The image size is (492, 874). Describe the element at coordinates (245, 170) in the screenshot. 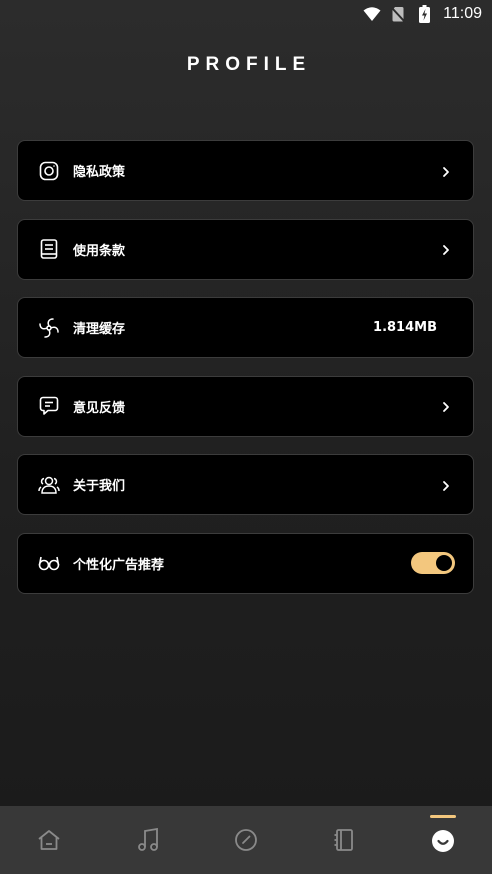

I see `menu-item-privacy-policy: 隐私政策` at that location.